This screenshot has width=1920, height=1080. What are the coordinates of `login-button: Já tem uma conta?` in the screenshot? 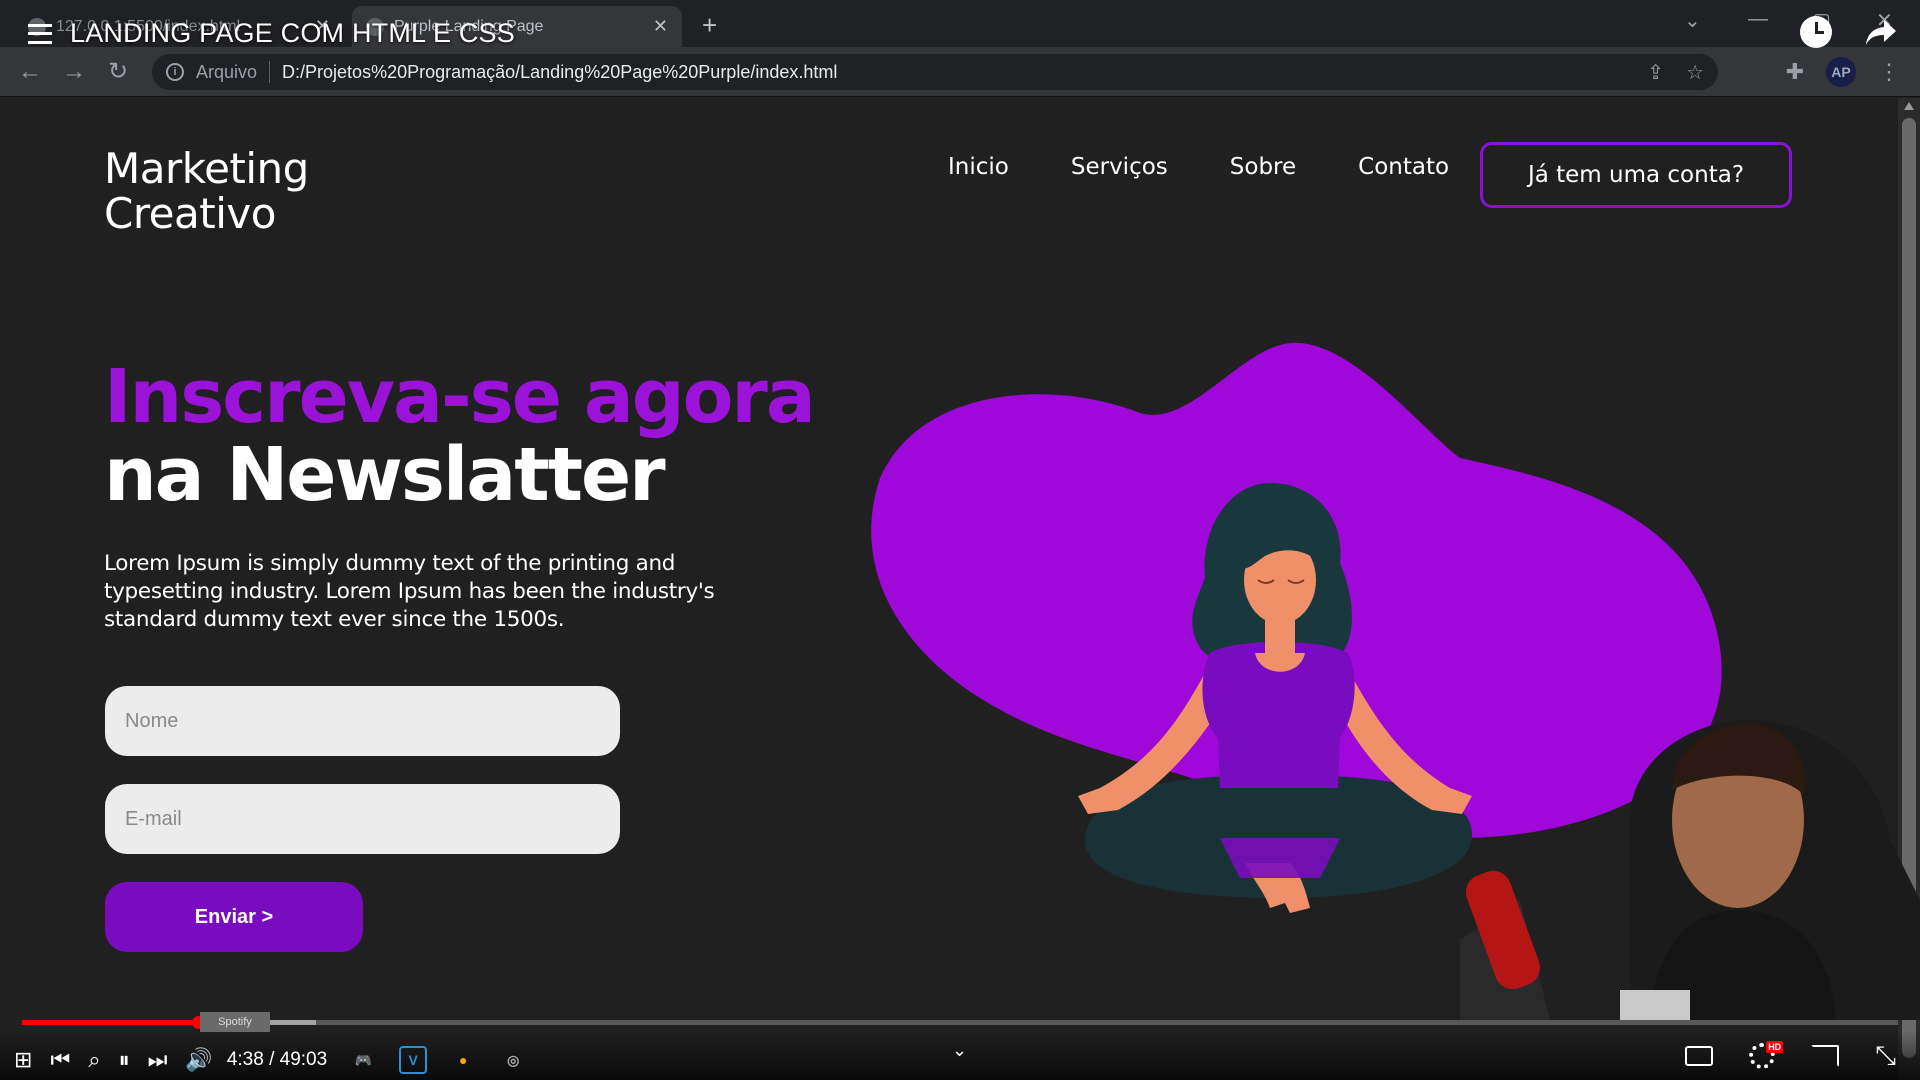 It's located at (1636, 175).